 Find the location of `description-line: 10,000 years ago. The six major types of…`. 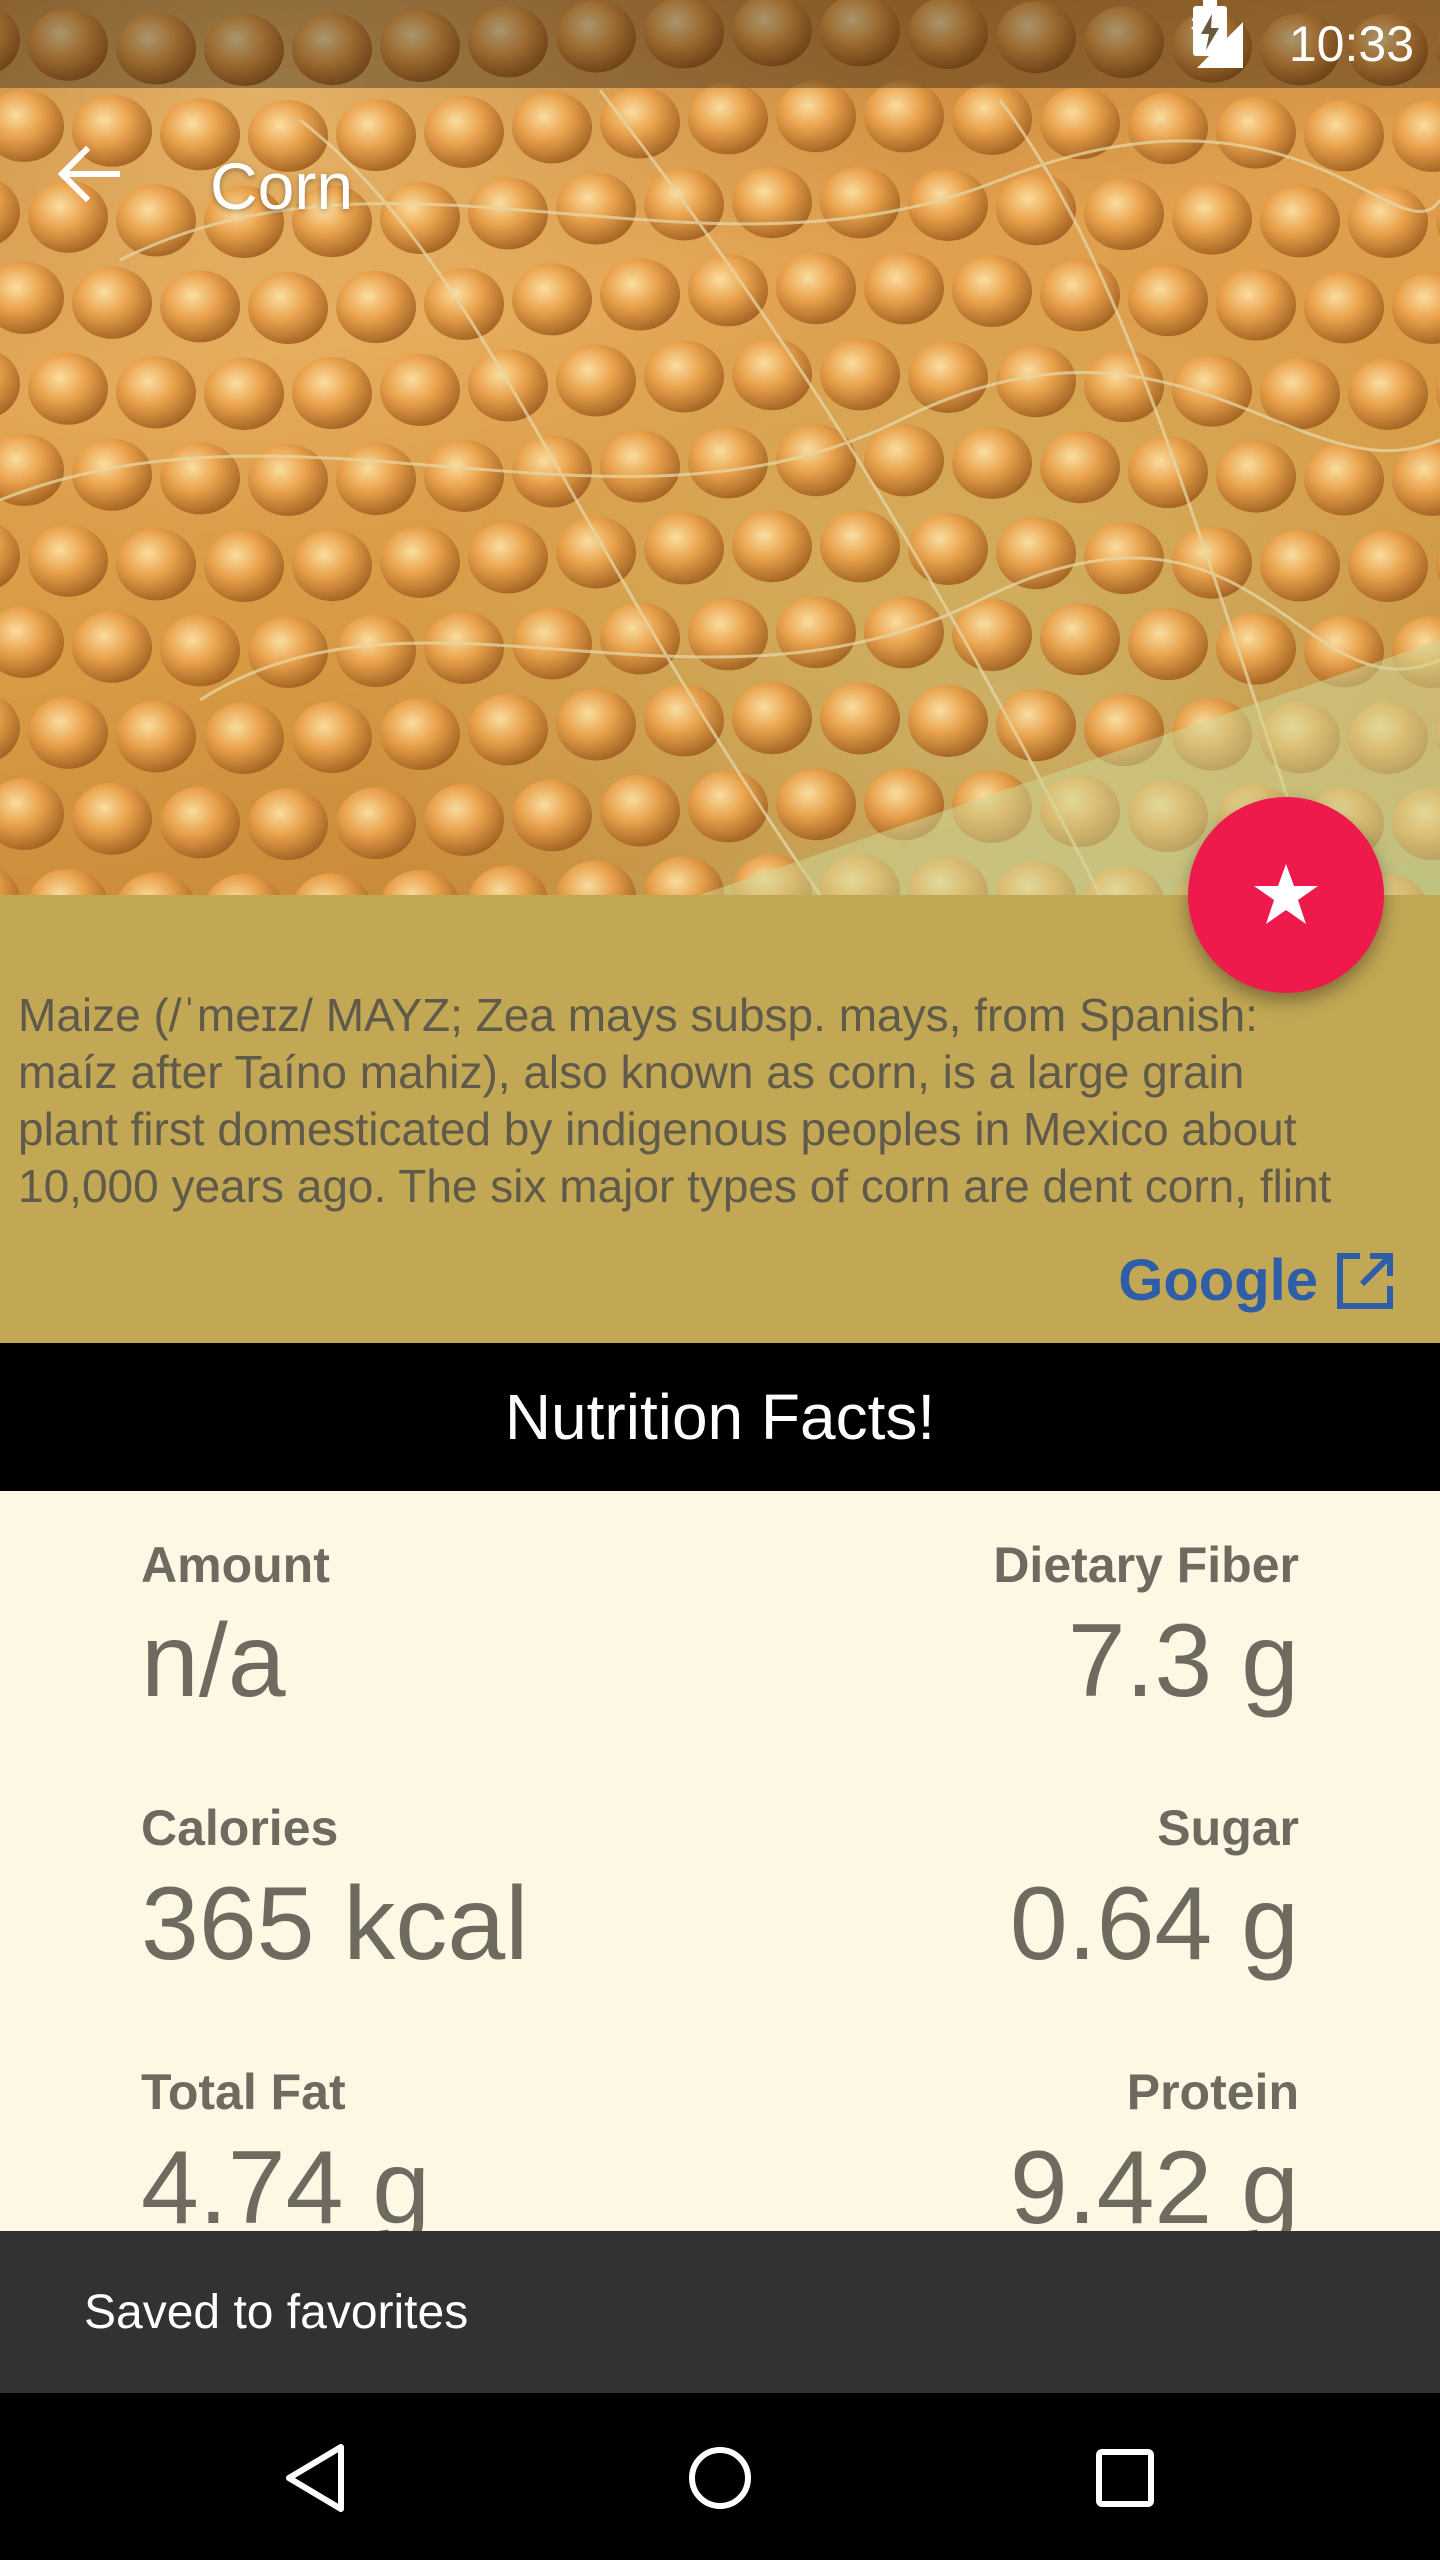

description-line: 10,000 years ago. The six major types of… is located at coordinates (675, 1186).